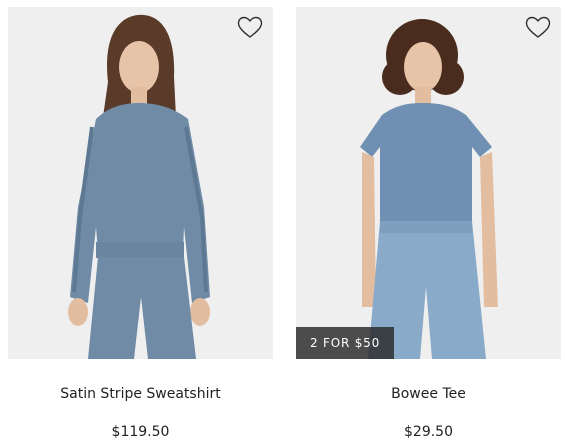 The width and height of the screenshot is (567, 443). What do you see at coordinates (428, 394) in the screenshot?
I see `product-name: Bowee Tee` at bounding box center [428, 394].